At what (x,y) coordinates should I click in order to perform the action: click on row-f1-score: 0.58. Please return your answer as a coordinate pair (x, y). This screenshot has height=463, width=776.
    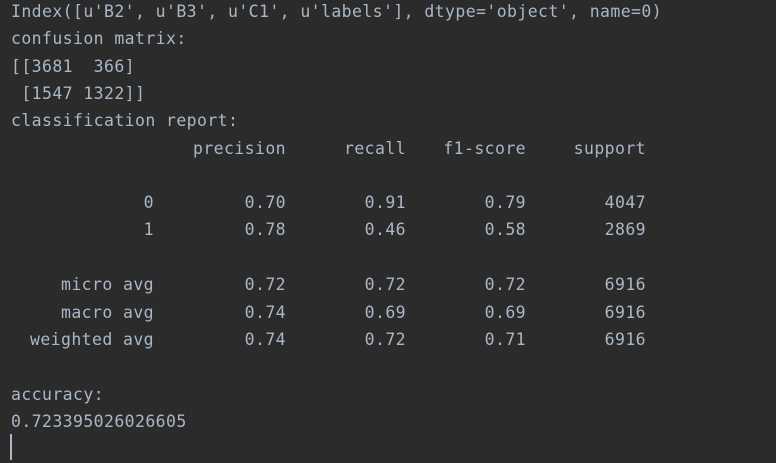
    Looking at the image, I should click on (505, 229).